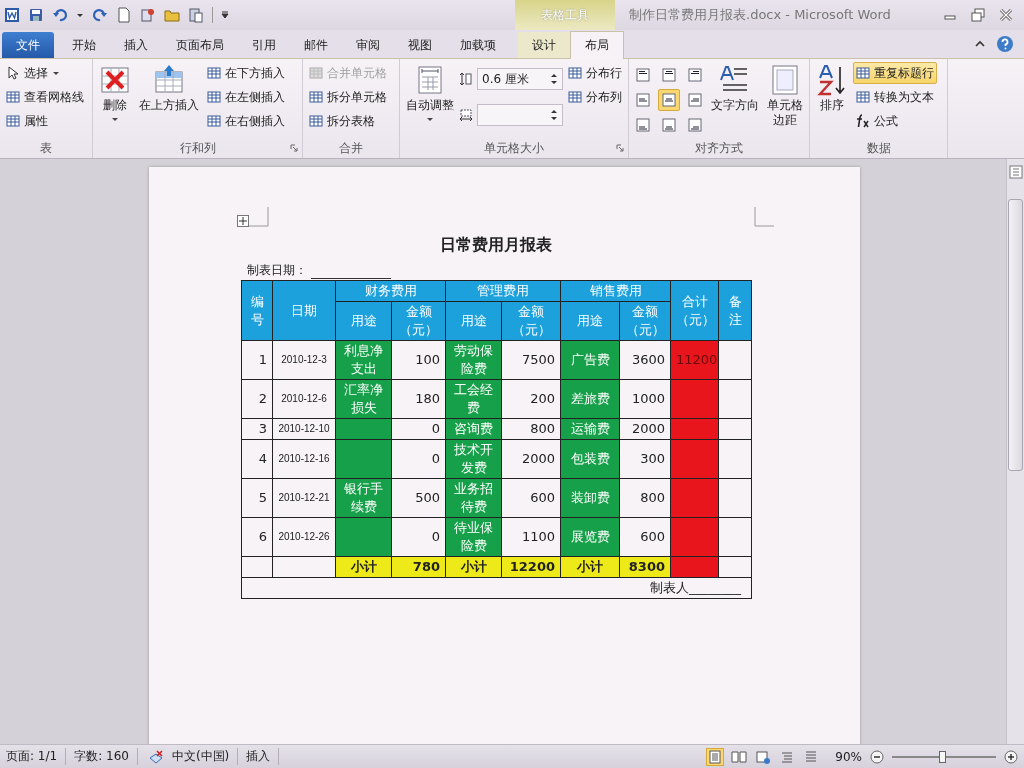 The width and height of the screenshot is (1024, 768). What do you see at coordinates (430, 93) in the screenshot?
I see `ribbon-button: 自动调整` at bounding box center [430, 93].